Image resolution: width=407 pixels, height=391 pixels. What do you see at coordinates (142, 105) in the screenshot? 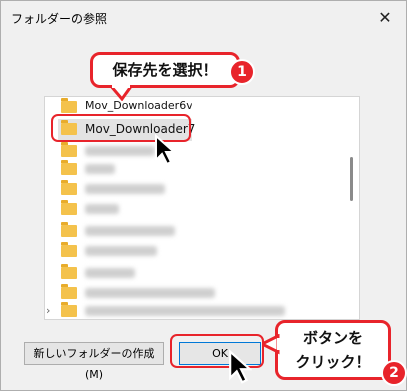
I see `tree-item-label: Mov_Downloader6v2` at bounding box center [142, 105].